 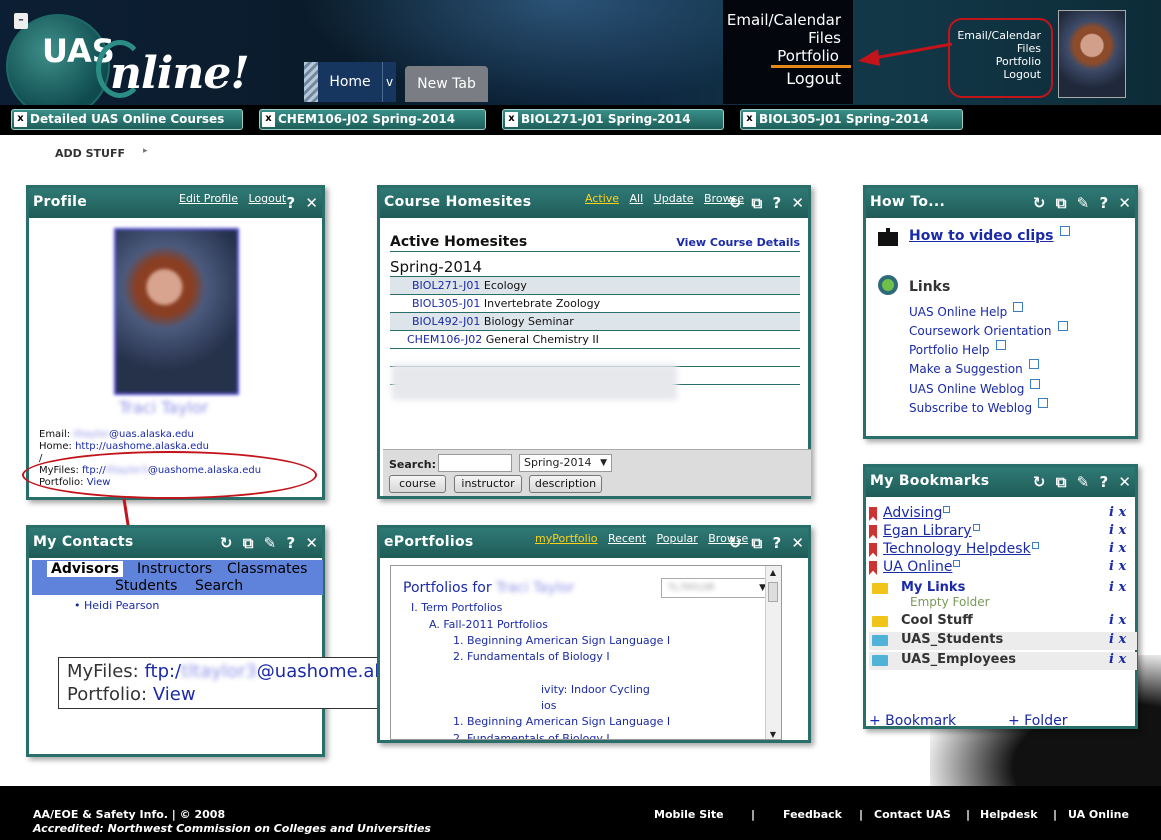 I want to click on recent-link: Recent, so click(x=627, y=538).